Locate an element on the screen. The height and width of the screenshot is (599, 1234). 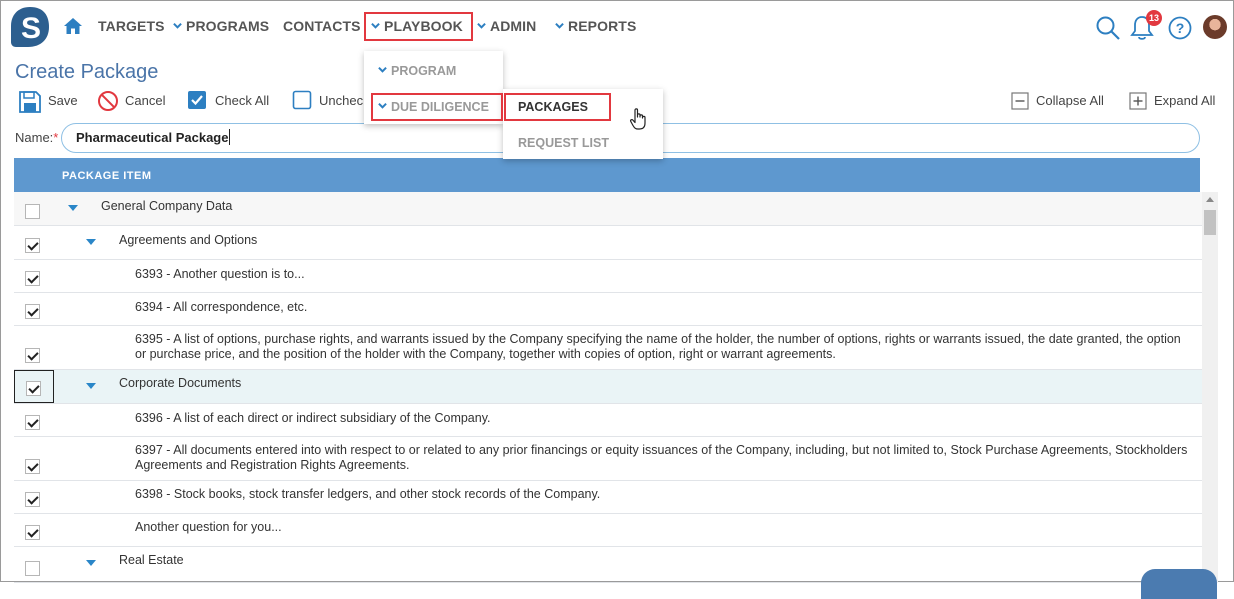
table-row: Corporate Documents is located at coordinates (608, 387).